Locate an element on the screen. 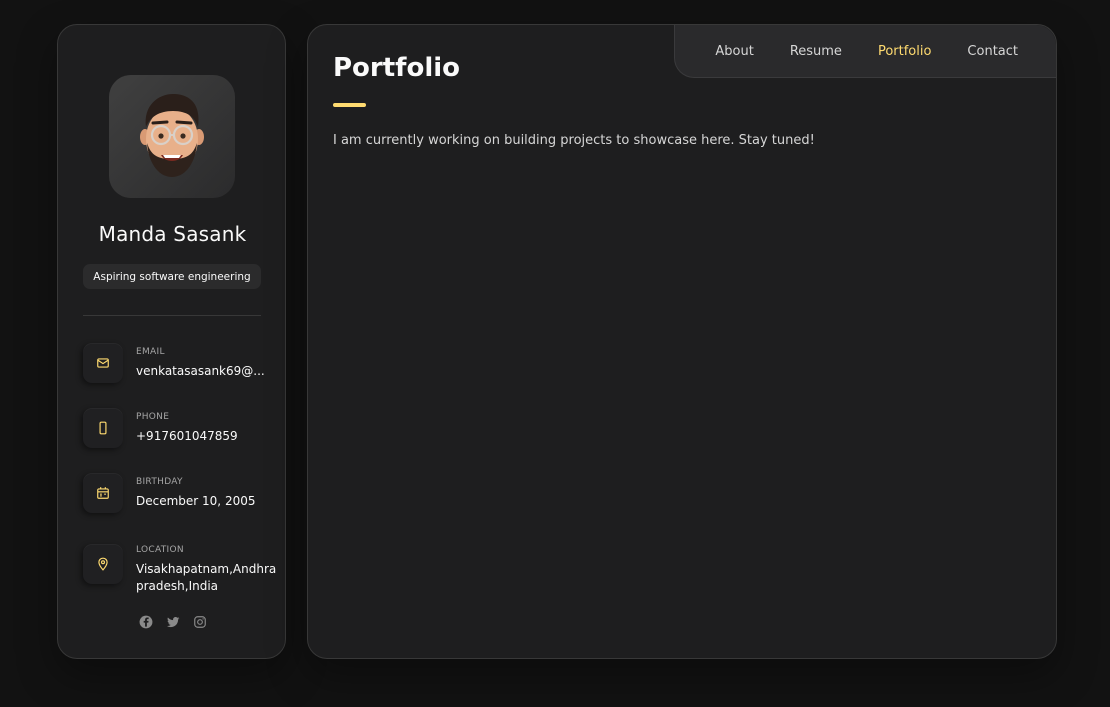 The image size is (1110, 707). sidebar-separator is located at coordinates (172, 315).